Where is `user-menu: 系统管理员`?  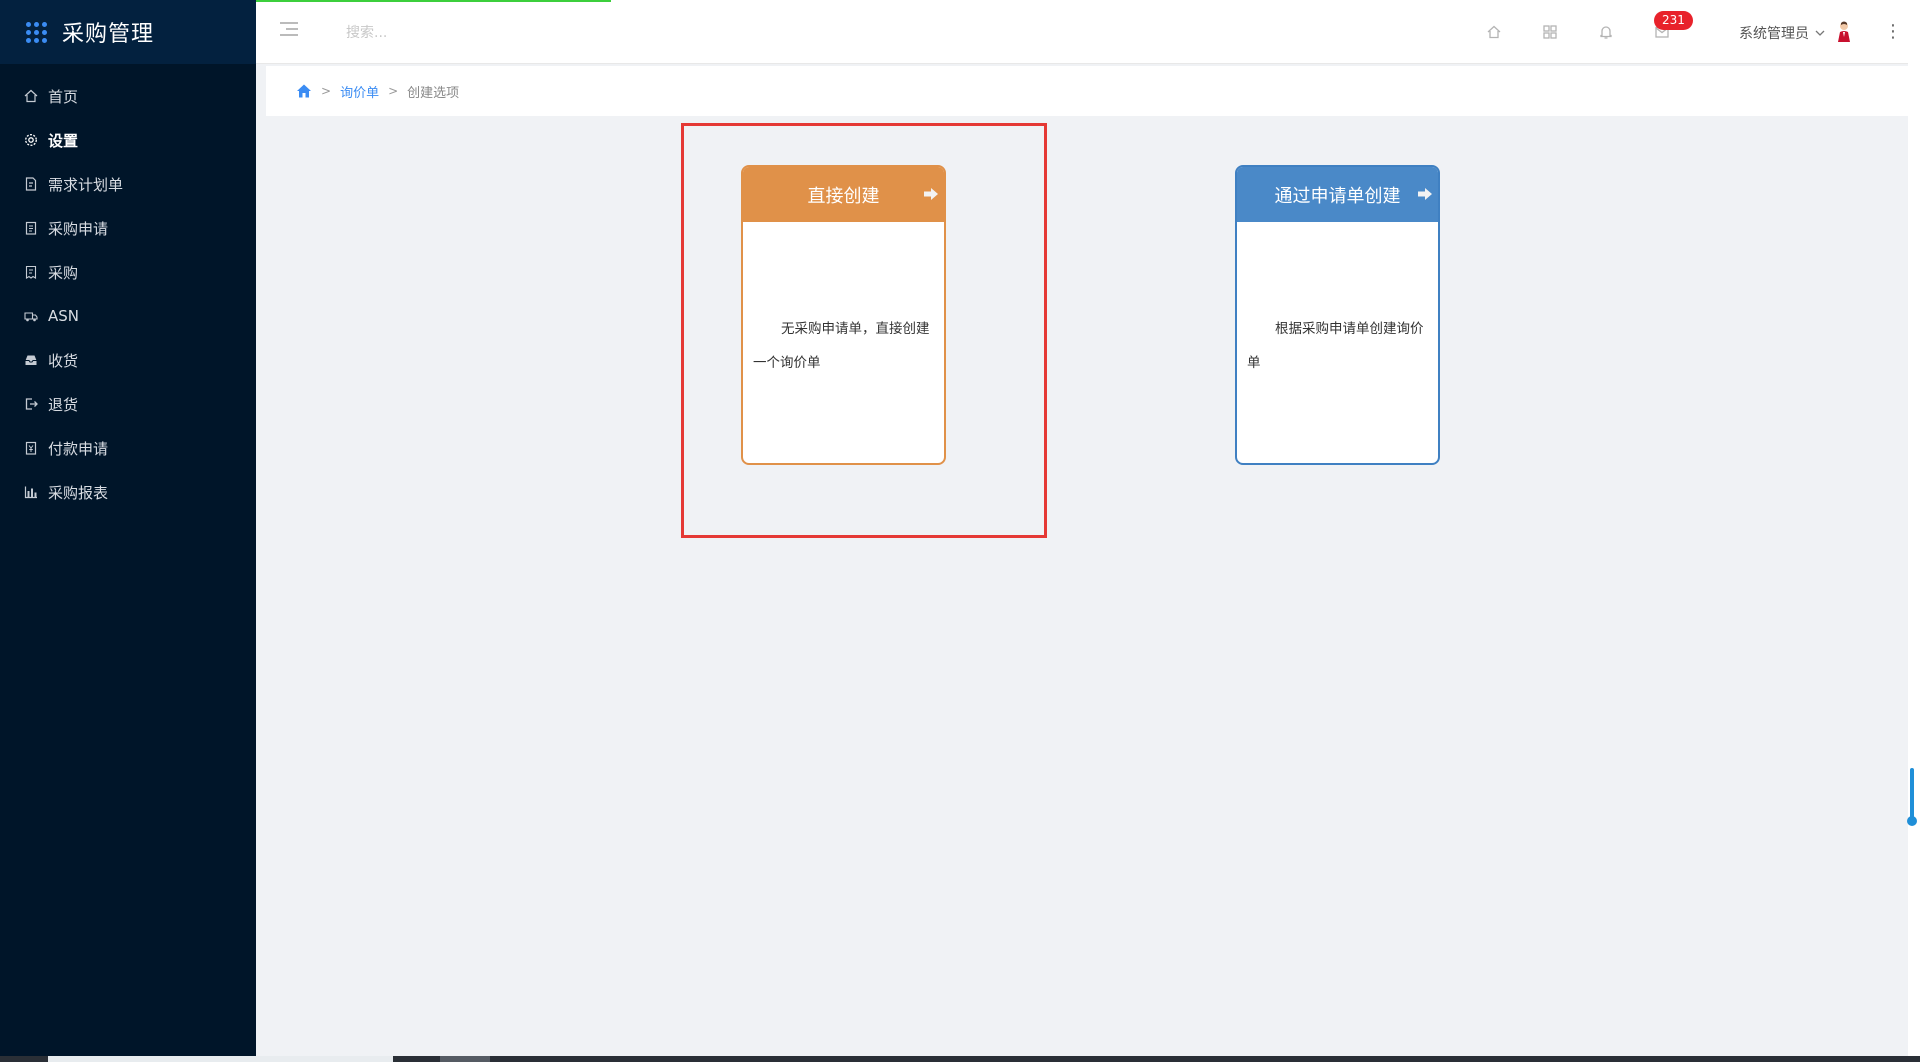
user-menu: 系统管理员 is located at coordinates (1782, 33).